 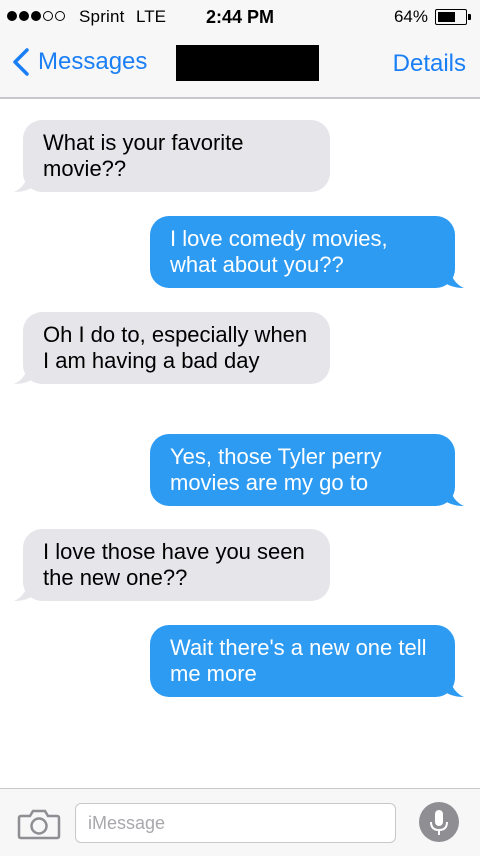 I want to click on message-bubble-sent: I love comedy movies, what about you??, so click(x=307, y=252).